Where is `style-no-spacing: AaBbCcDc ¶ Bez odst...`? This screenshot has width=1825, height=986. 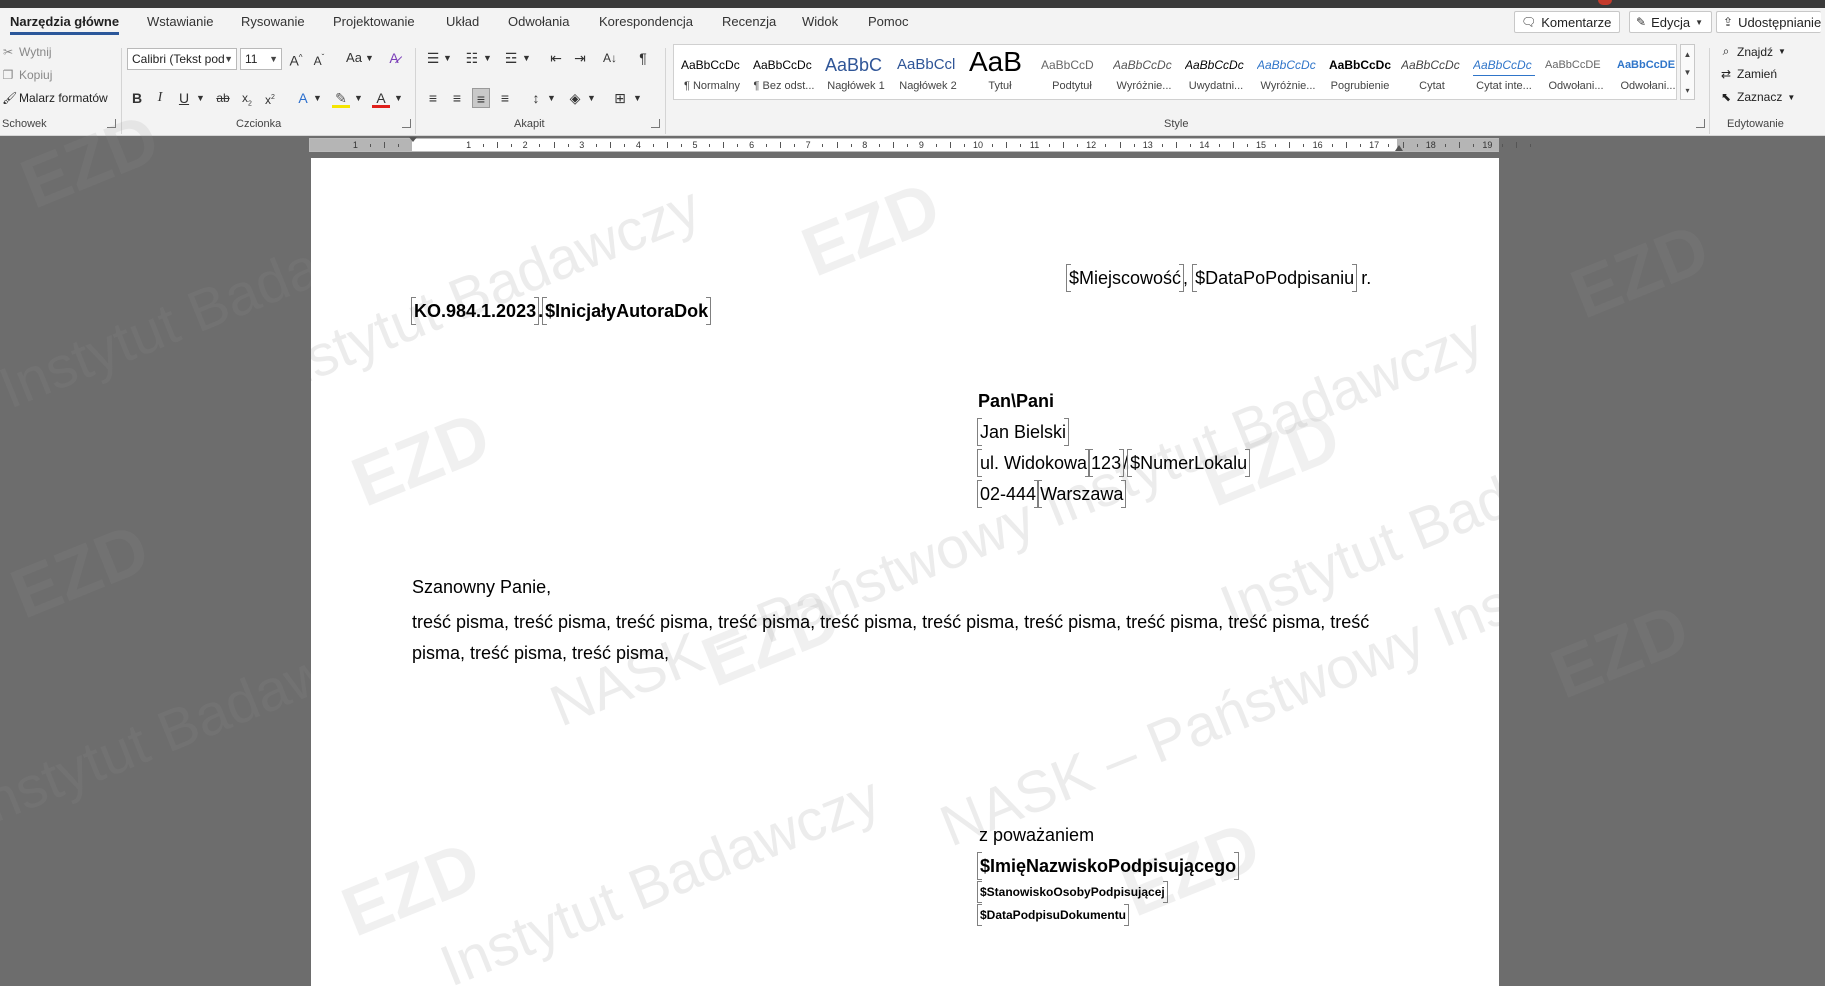 style-no-spacing: AaBbCcDc ¶ Bez odst... is located at coordinates (782, 73).